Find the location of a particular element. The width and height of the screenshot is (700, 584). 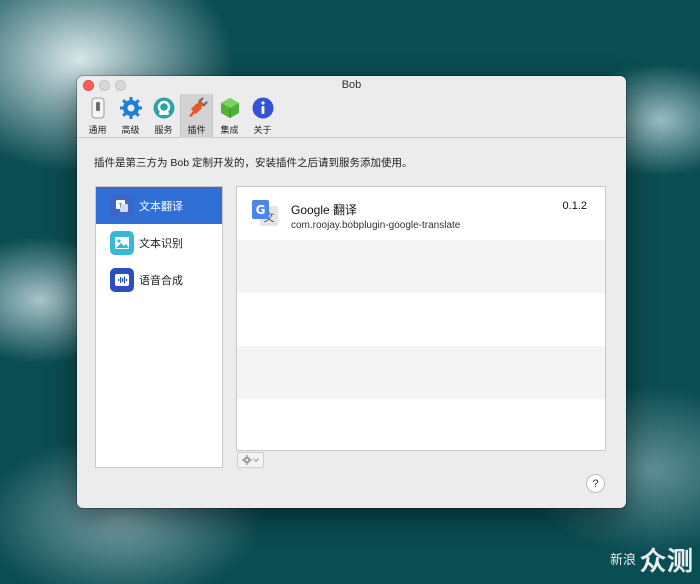

sidebar-item-speech-synthesis: 语音合成 is located at coordinates (159, 279).